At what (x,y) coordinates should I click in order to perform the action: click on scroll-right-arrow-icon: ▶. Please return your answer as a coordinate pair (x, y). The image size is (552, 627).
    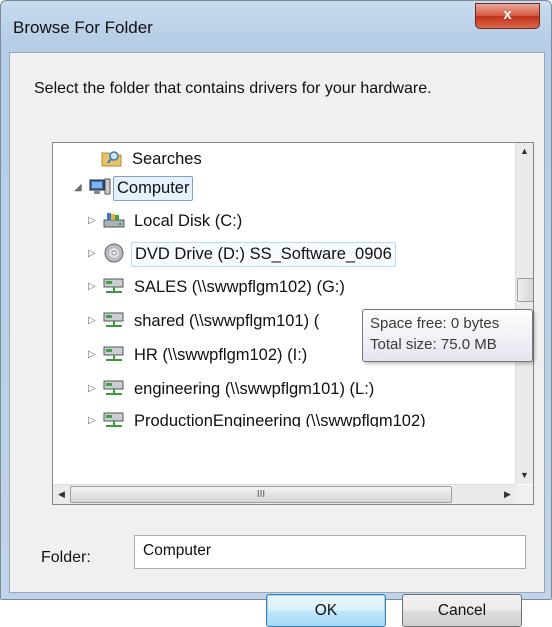
    Looking at the image, I should click on (507, 494).